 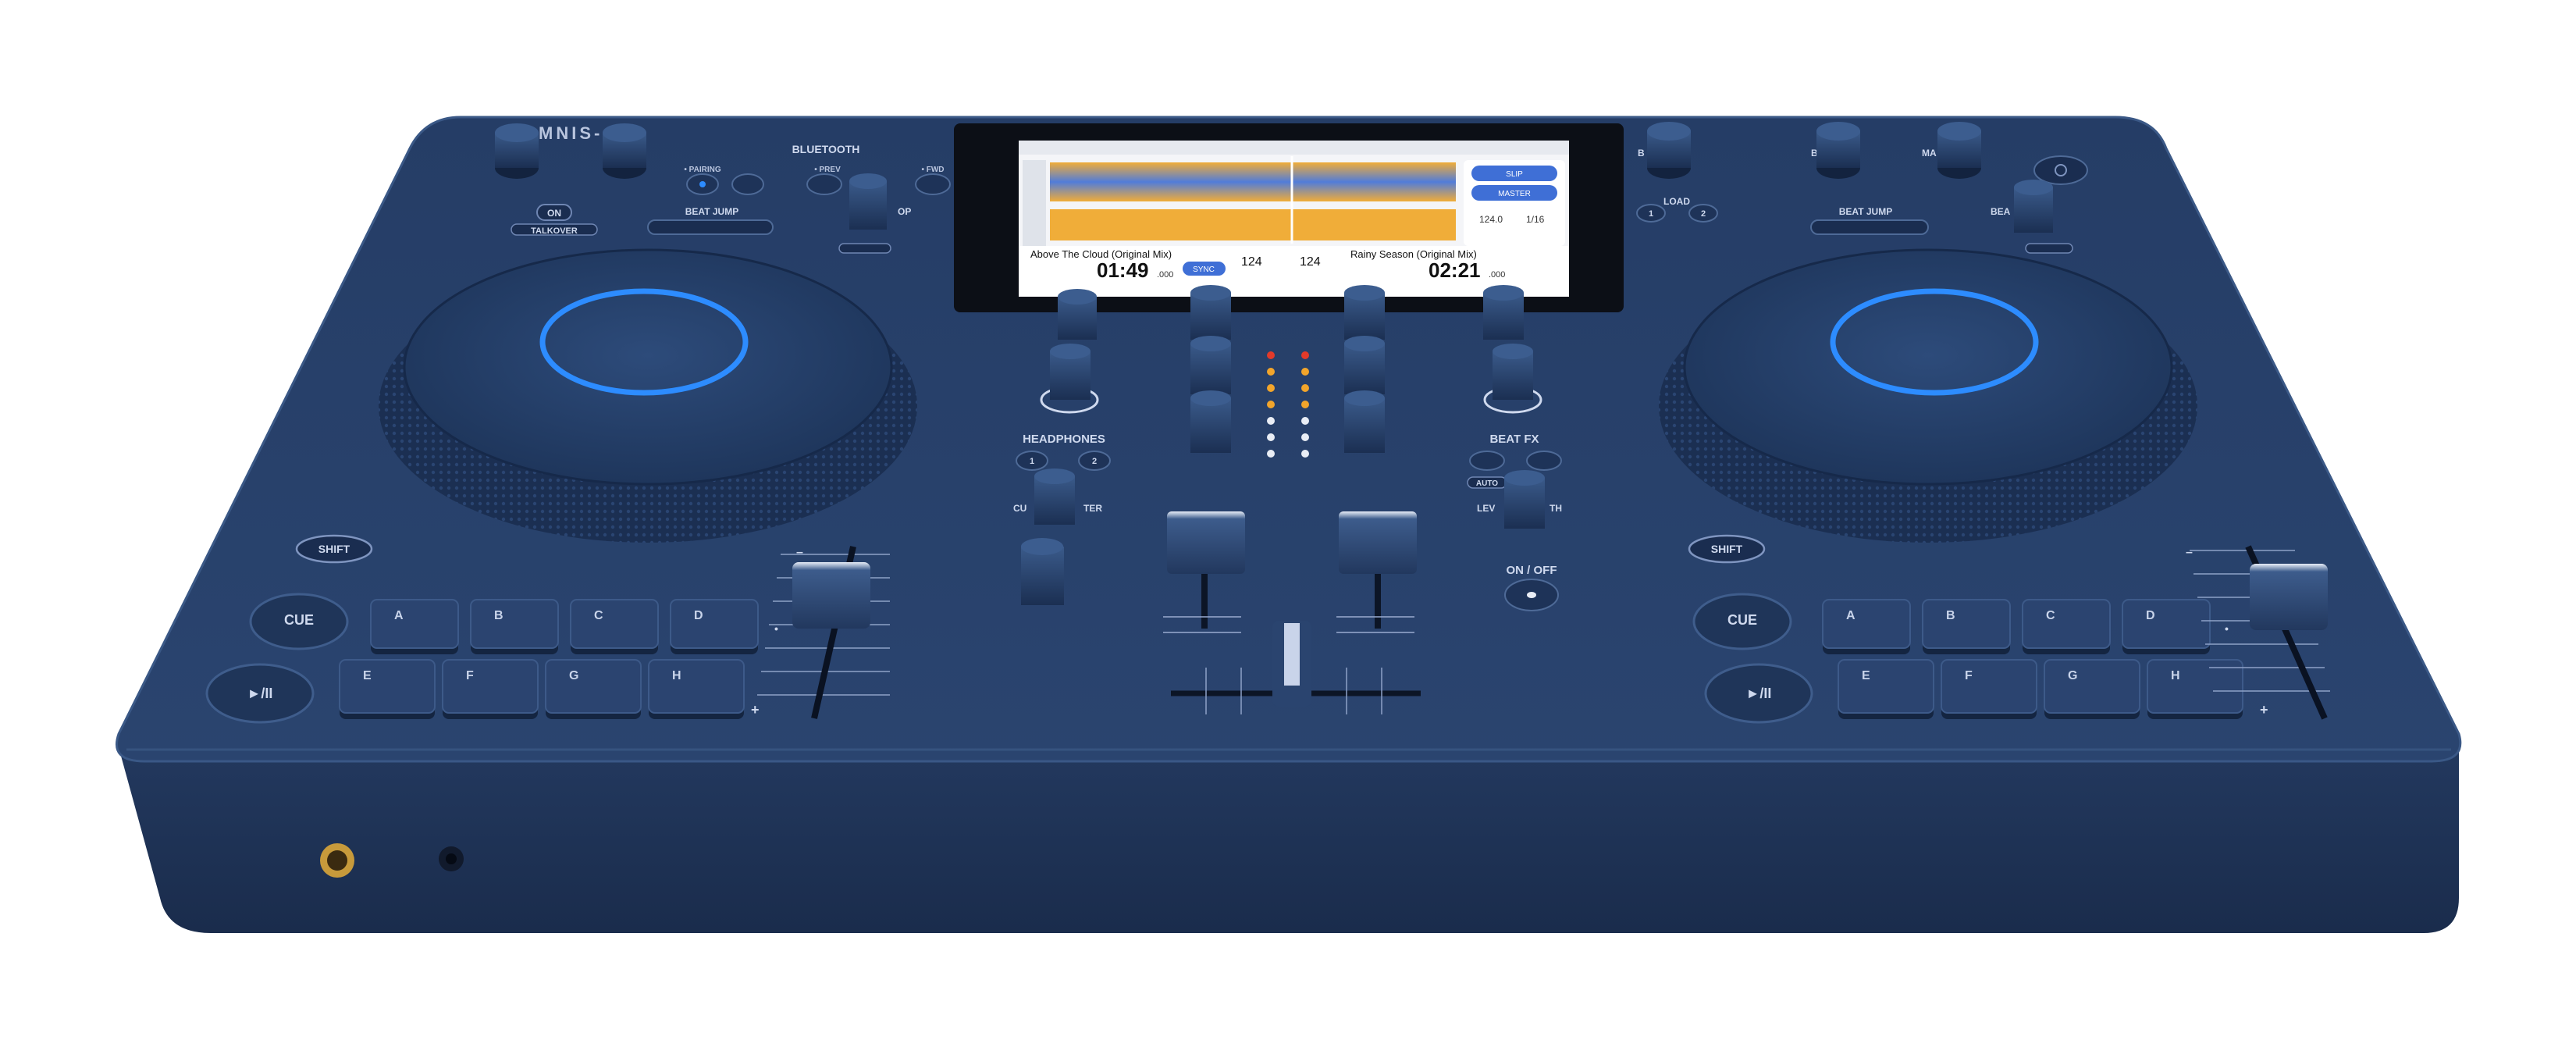 I want to click on cue-button-right: CUE, so click(x=1742, y=621).